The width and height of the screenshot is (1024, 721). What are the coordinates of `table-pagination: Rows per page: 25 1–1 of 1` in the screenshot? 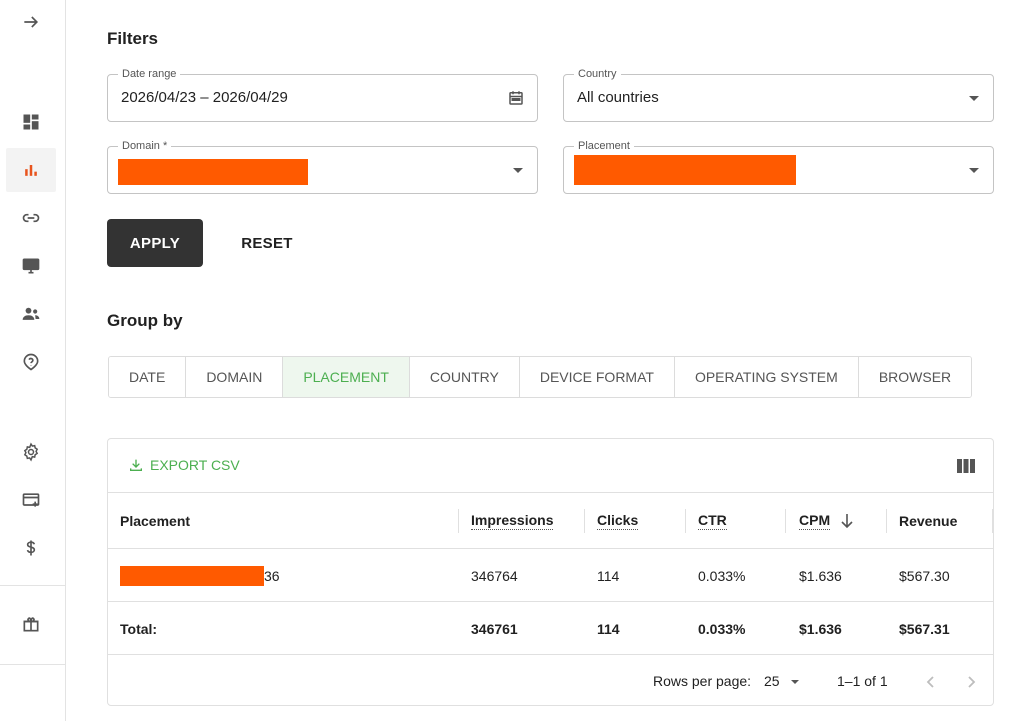 It's located at (550, 679).